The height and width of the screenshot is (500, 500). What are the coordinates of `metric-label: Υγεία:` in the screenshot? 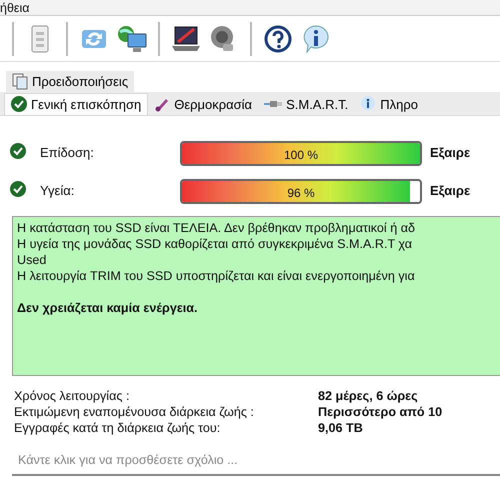 It's located at (57, 191).